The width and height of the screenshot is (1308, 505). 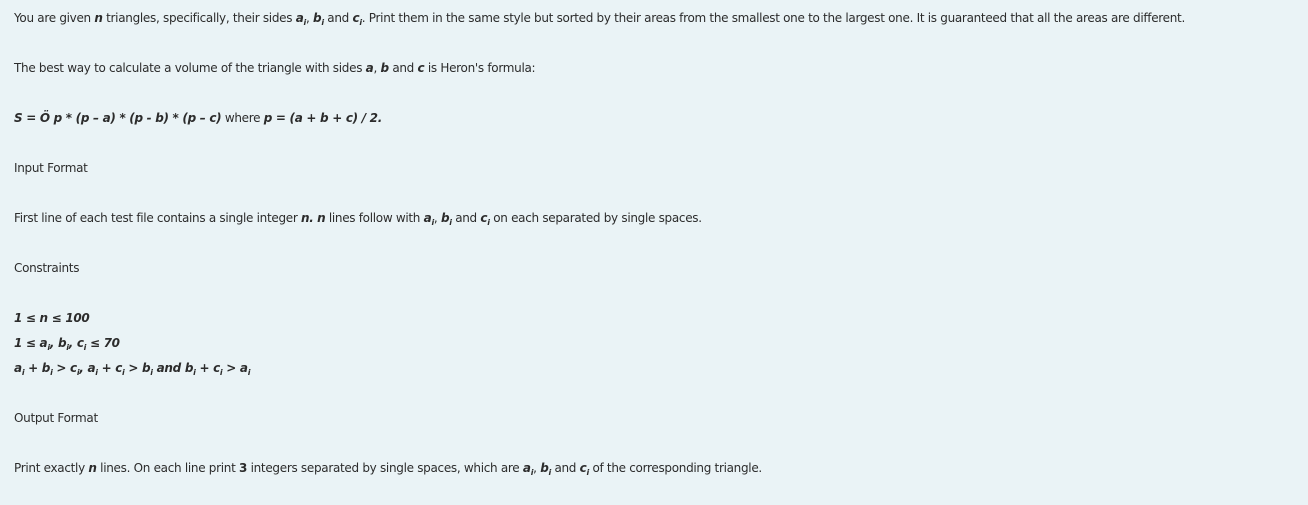 What do you see at coordinates (243, 468) in the screenshot?
I see `number-three: 3` at bounding box center [243, 468].